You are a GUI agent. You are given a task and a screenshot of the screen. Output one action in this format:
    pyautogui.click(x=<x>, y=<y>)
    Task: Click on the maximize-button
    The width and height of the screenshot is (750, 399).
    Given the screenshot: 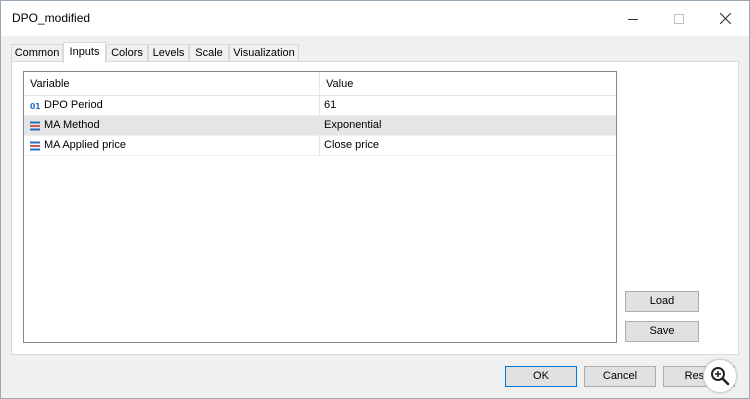 What is the action you would take?
    pyautogui.click(x=679, y=18)
    